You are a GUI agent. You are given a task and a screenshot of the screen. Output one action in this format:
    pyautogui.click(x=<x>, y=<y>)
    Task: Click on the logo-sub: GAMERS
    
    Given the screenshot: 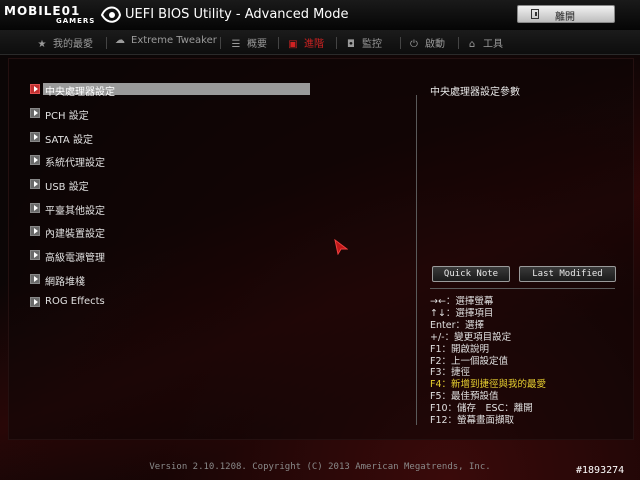 What is the action you would take?
    pyautogui.click(x=76, y=21)
    